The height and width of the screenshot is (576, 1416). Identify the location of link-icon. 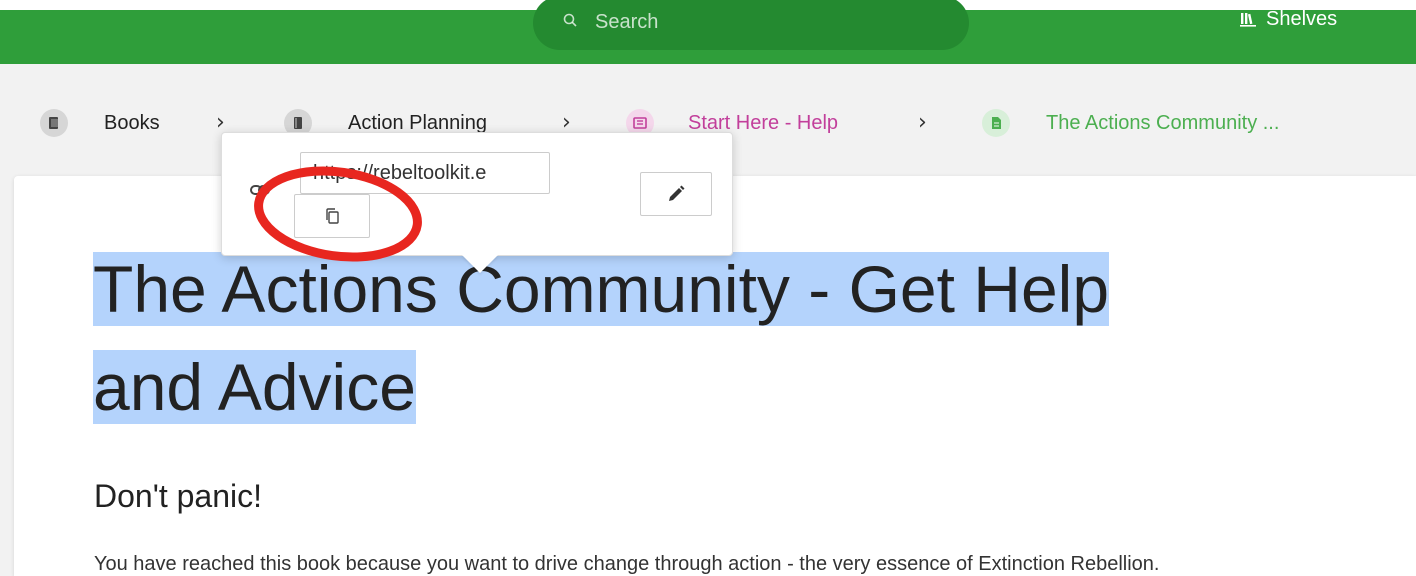
(260, 190).